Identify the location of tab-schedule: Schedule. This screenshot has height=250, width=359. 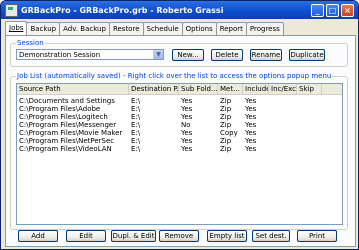
(162, 28).